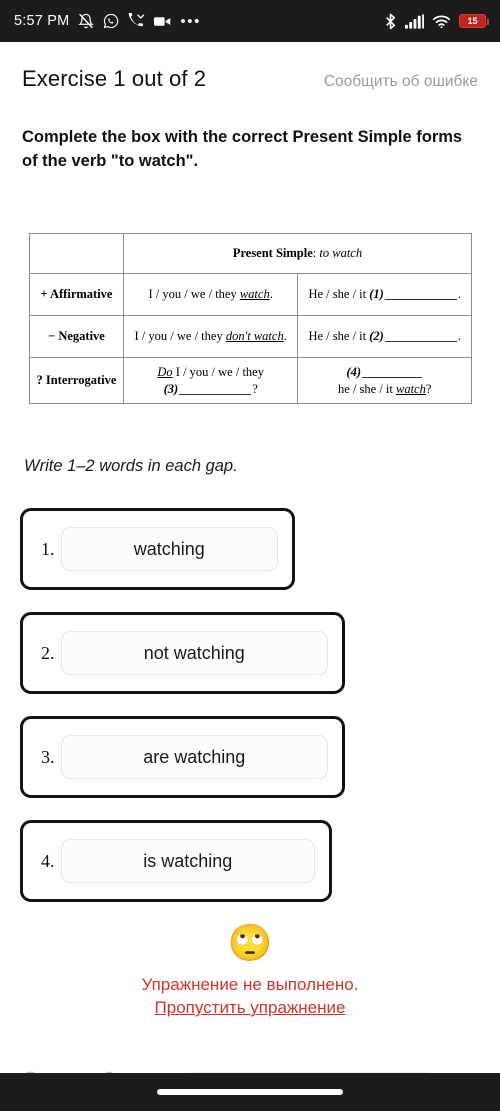 This screenshot has width=500, height=1111. I want to click on answer-number-4: 4., so click(48, 860).